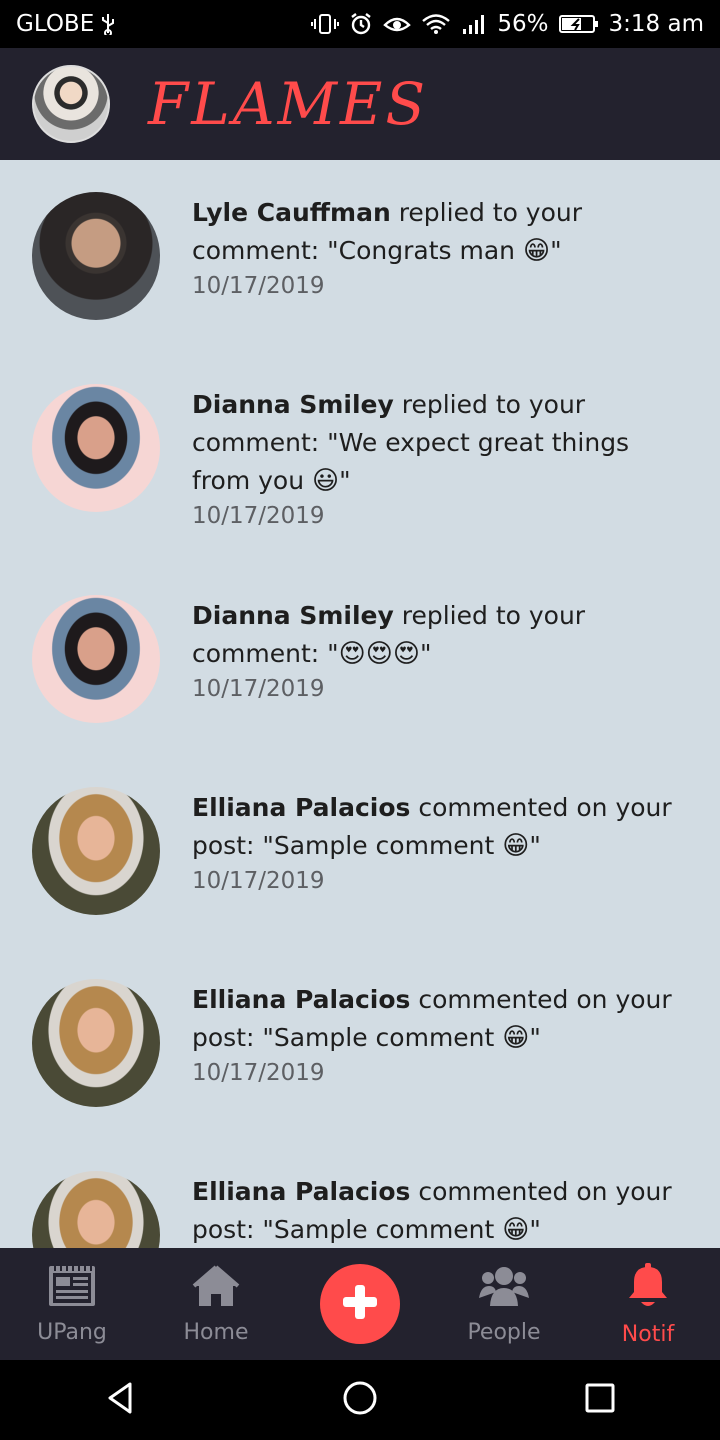 The image size is (720, 1440). I want to click on signal-icon, so click(474, 24).